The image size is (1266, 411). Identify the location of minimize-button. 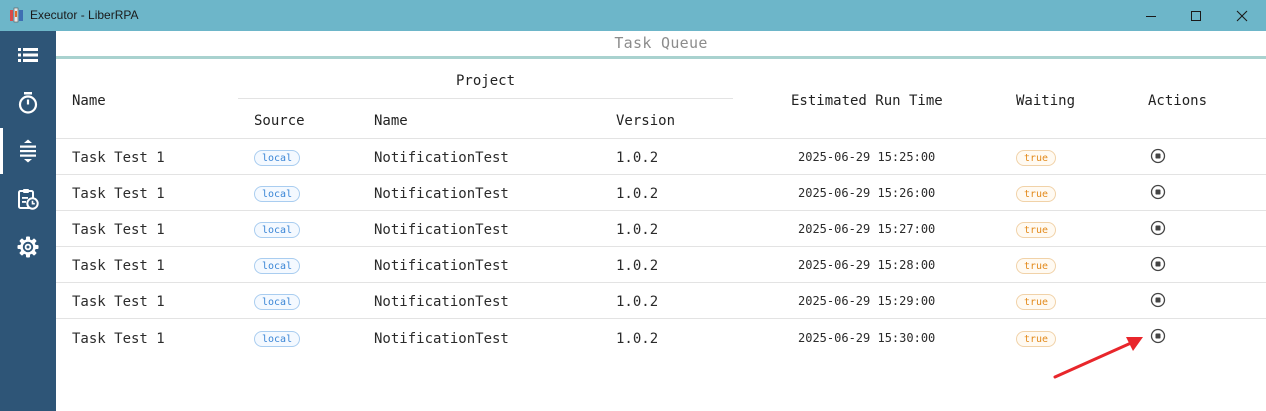
(1151, 15).